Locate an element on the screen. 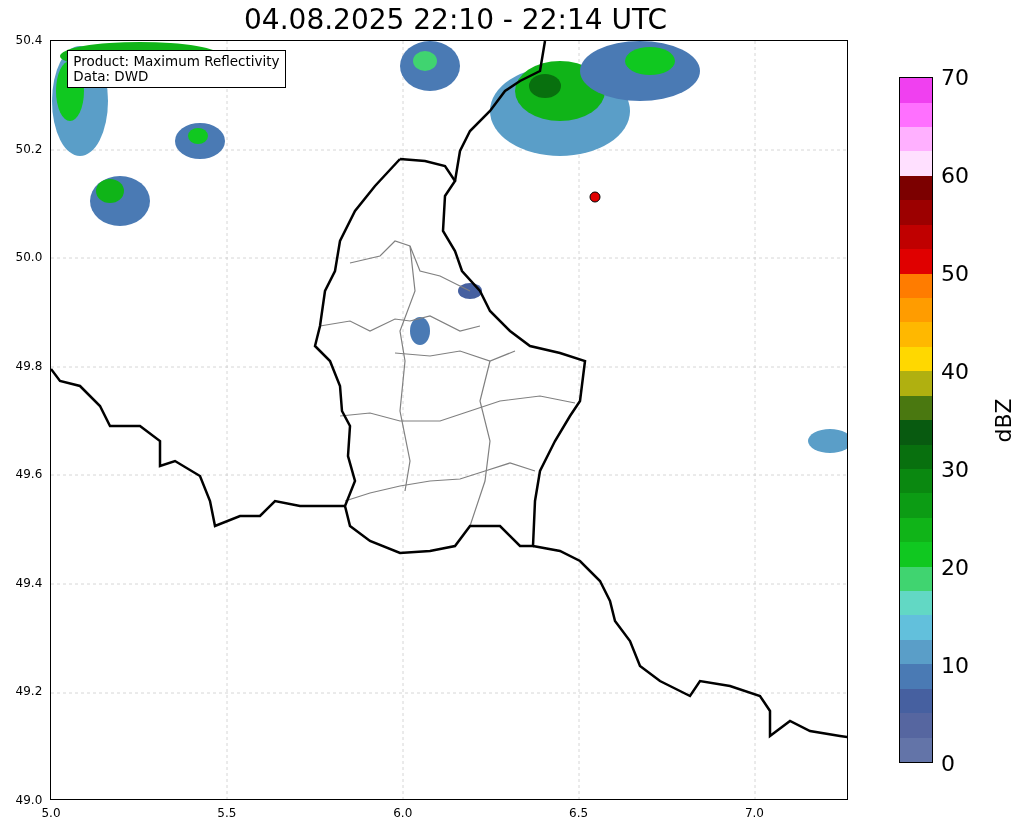  x-tick-label: 6.5 is located at coordinates (579, 813).